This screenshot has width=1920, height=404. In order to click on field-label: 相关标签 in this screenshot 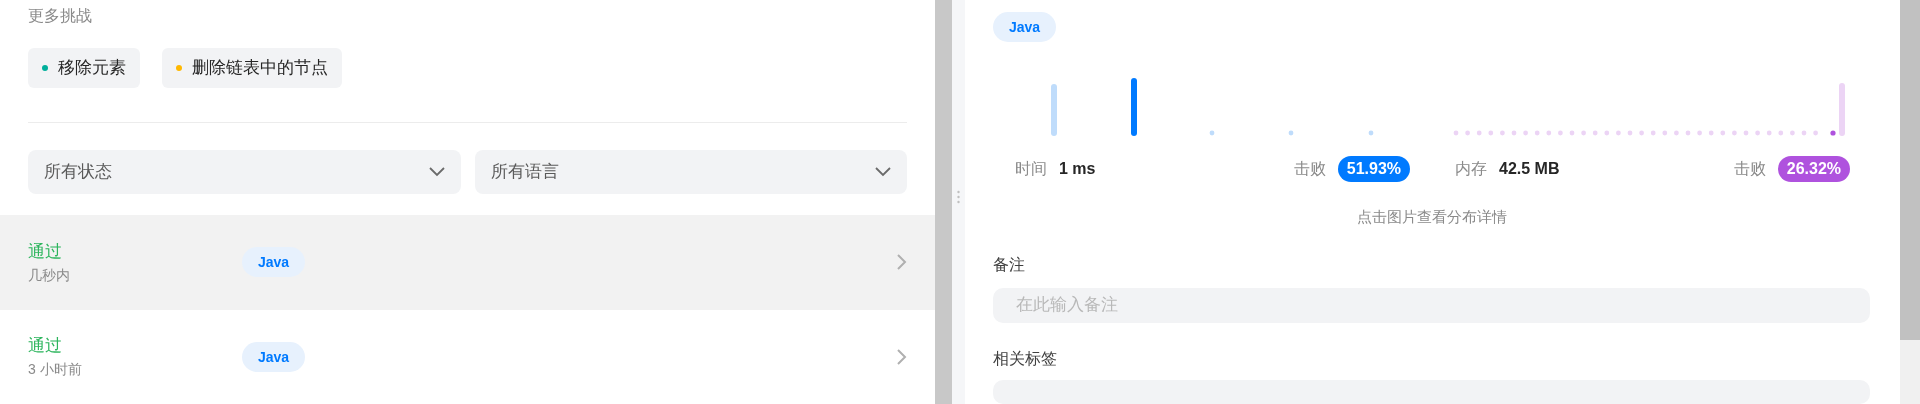, I will do `click(1025, 358)`.